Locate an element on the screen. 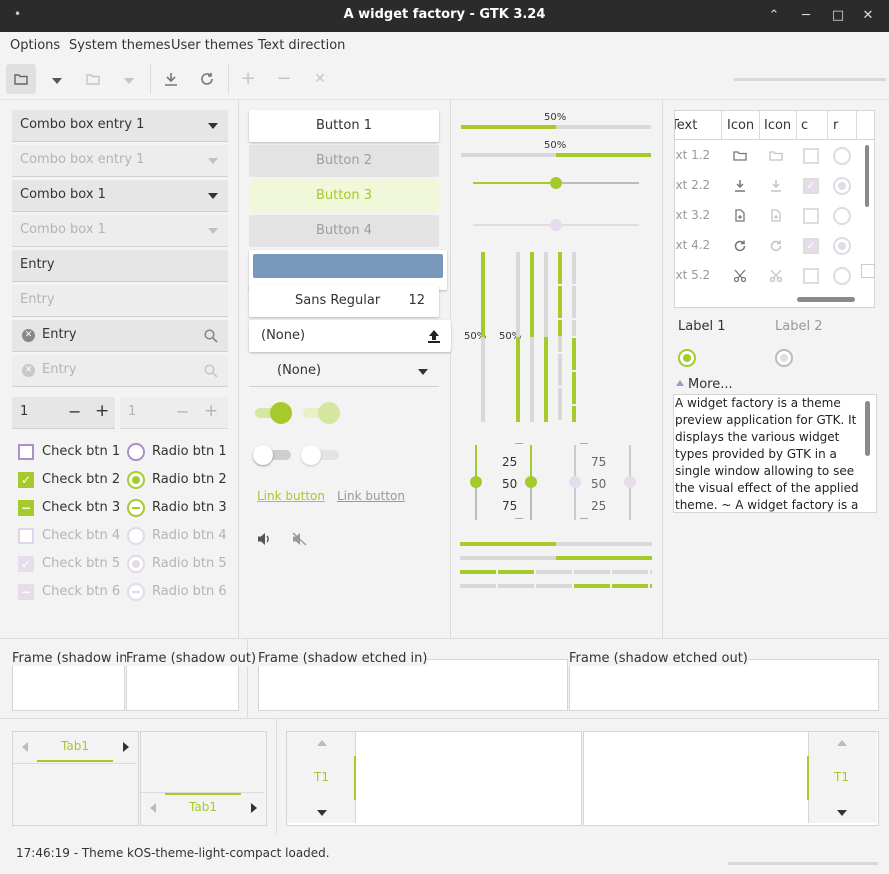 The width and height of the screenshot is (889, 874). vscale-1-knob is located at coordinates (476, 482).